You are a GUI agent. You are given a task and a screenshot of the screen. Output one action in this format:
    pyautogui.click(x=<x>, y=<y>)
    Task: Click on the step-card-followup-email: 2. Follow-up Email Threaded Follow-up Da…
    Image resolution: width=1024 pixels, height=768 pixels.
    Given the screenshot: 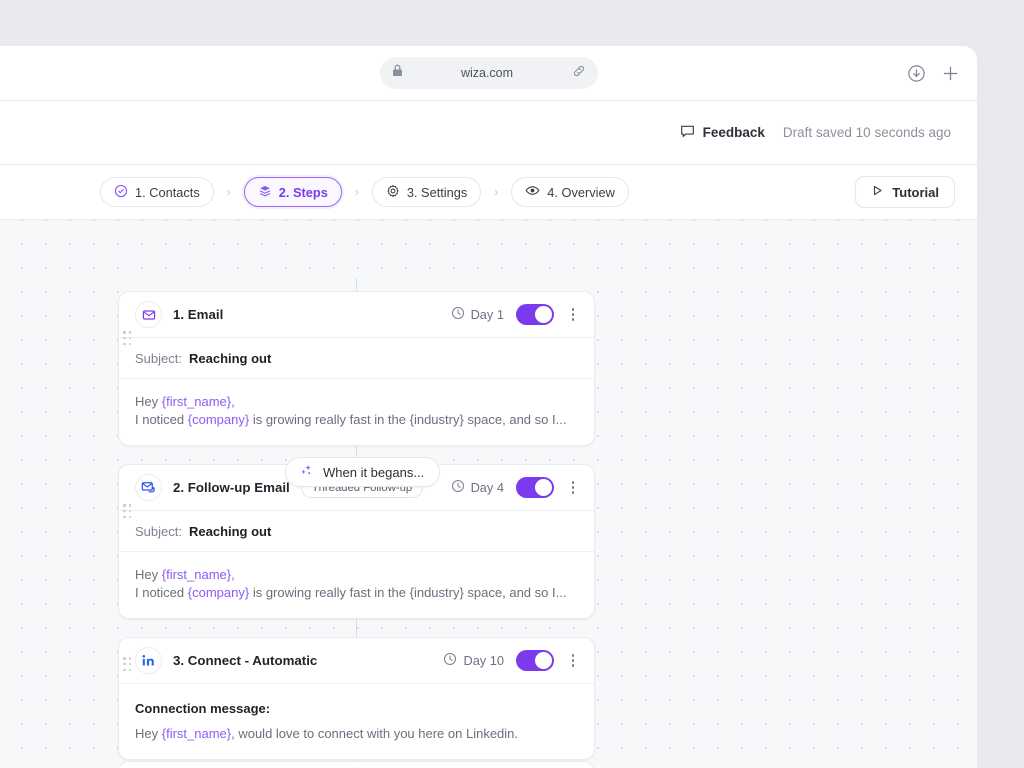 What is the action you would take?
    pyautogui.click(x=356, y=541)
    